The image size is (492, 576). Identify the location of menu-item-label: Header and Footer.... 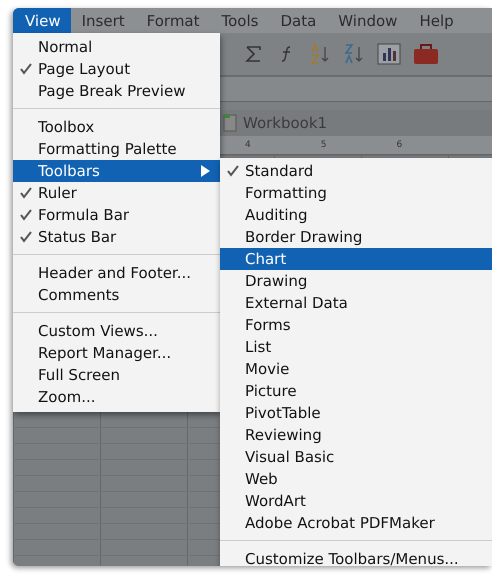
(115, 273).